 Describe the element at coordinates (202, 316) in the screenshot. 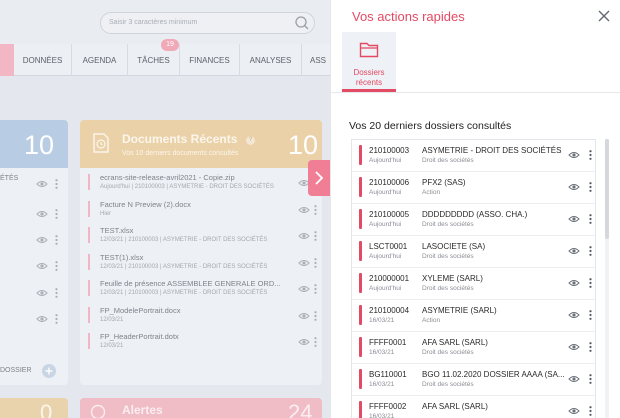

I see `document-row: FP_ModelePortrait.docx 12/03/21` at that location.